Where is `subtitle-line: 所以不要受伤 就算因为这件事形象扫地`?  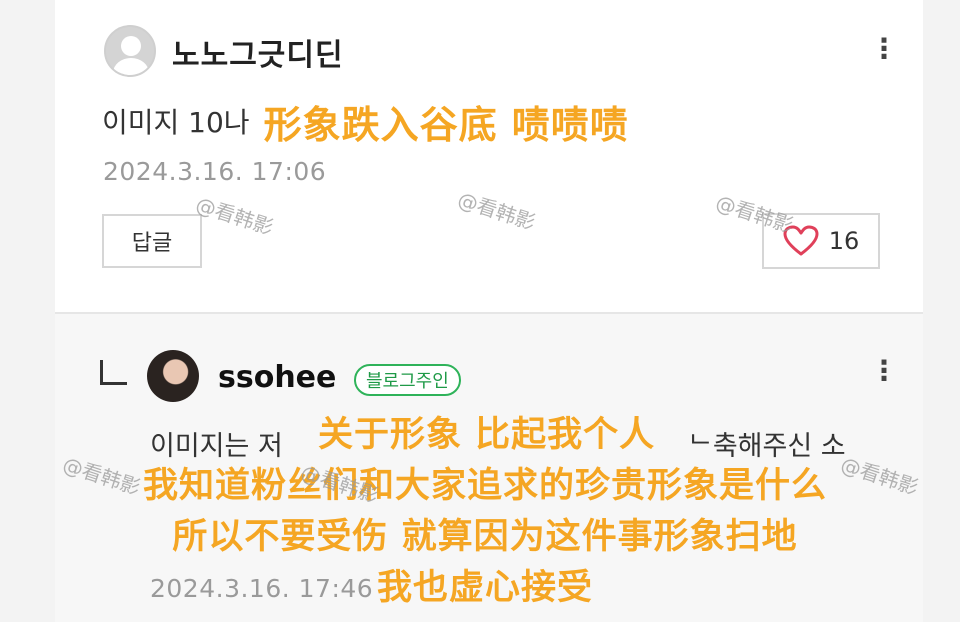 subtitle-line: 所以不要受伤 就算因为这件事形象扫地 is located at coordinates (485, 537).